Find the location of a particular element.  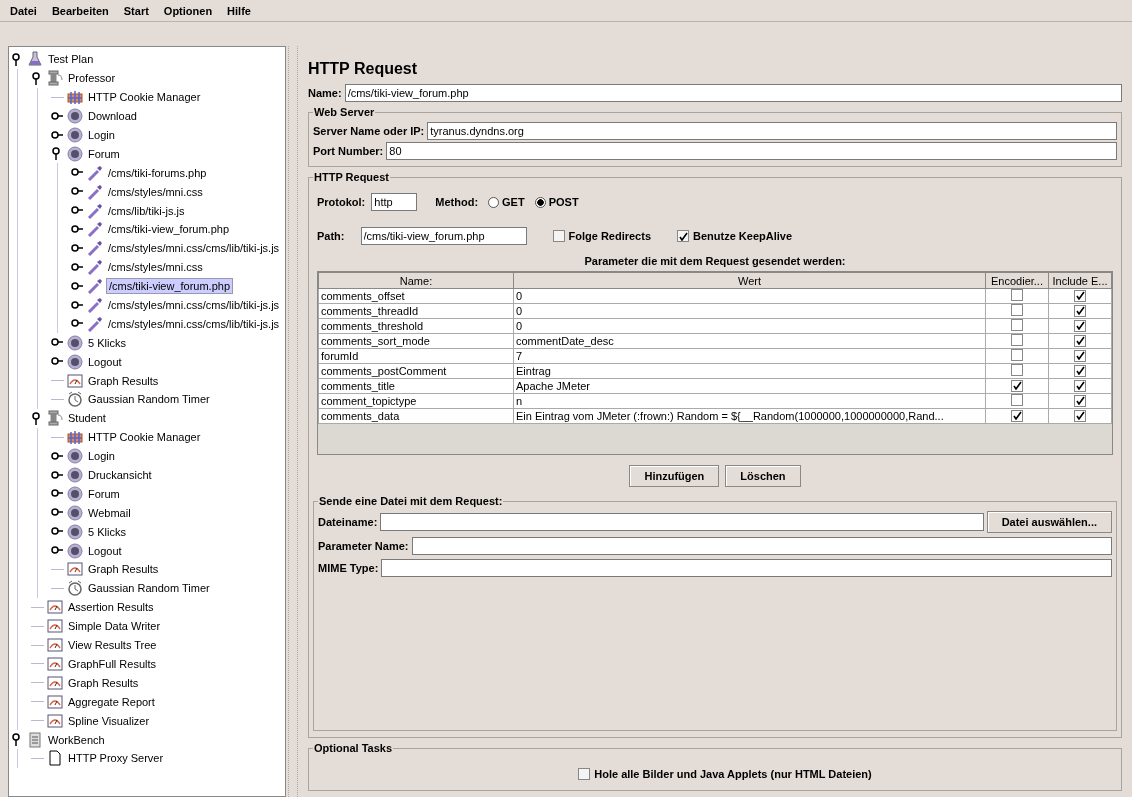

button: Hinzufügen is located at coordinates (674, 476).